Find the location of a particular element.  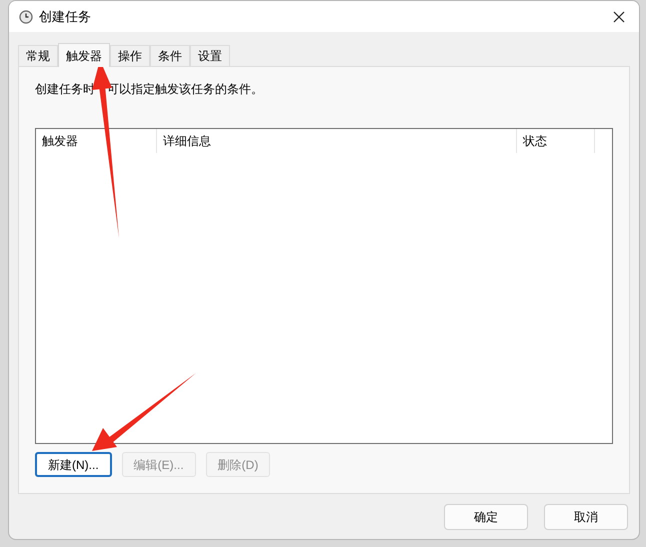

window-title: 创建任务 is located at coordinates (65, 17).